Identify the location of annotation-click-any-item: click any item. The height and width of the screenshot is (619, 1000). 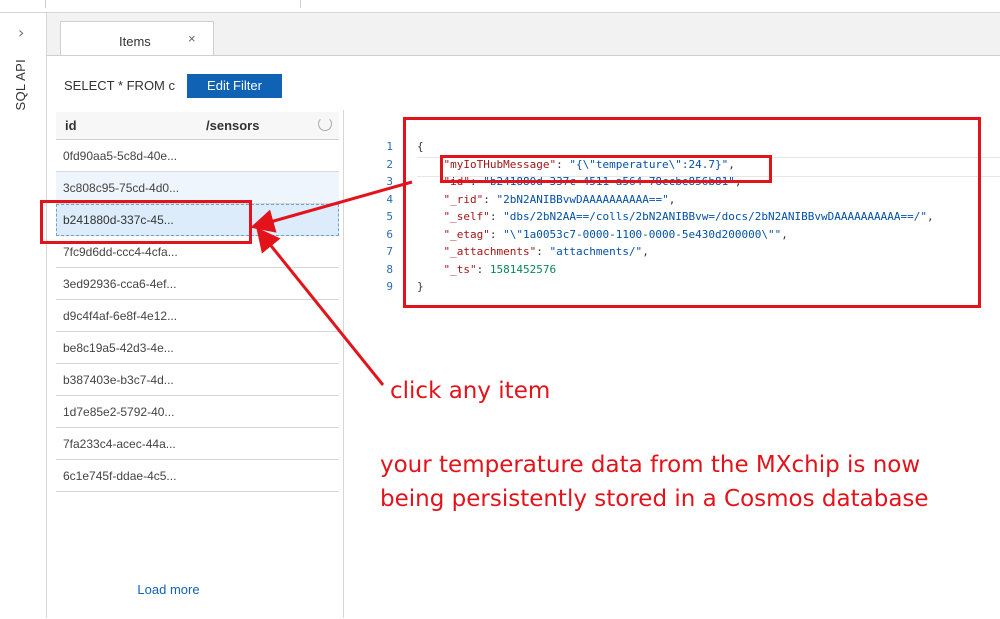
(470, 391).